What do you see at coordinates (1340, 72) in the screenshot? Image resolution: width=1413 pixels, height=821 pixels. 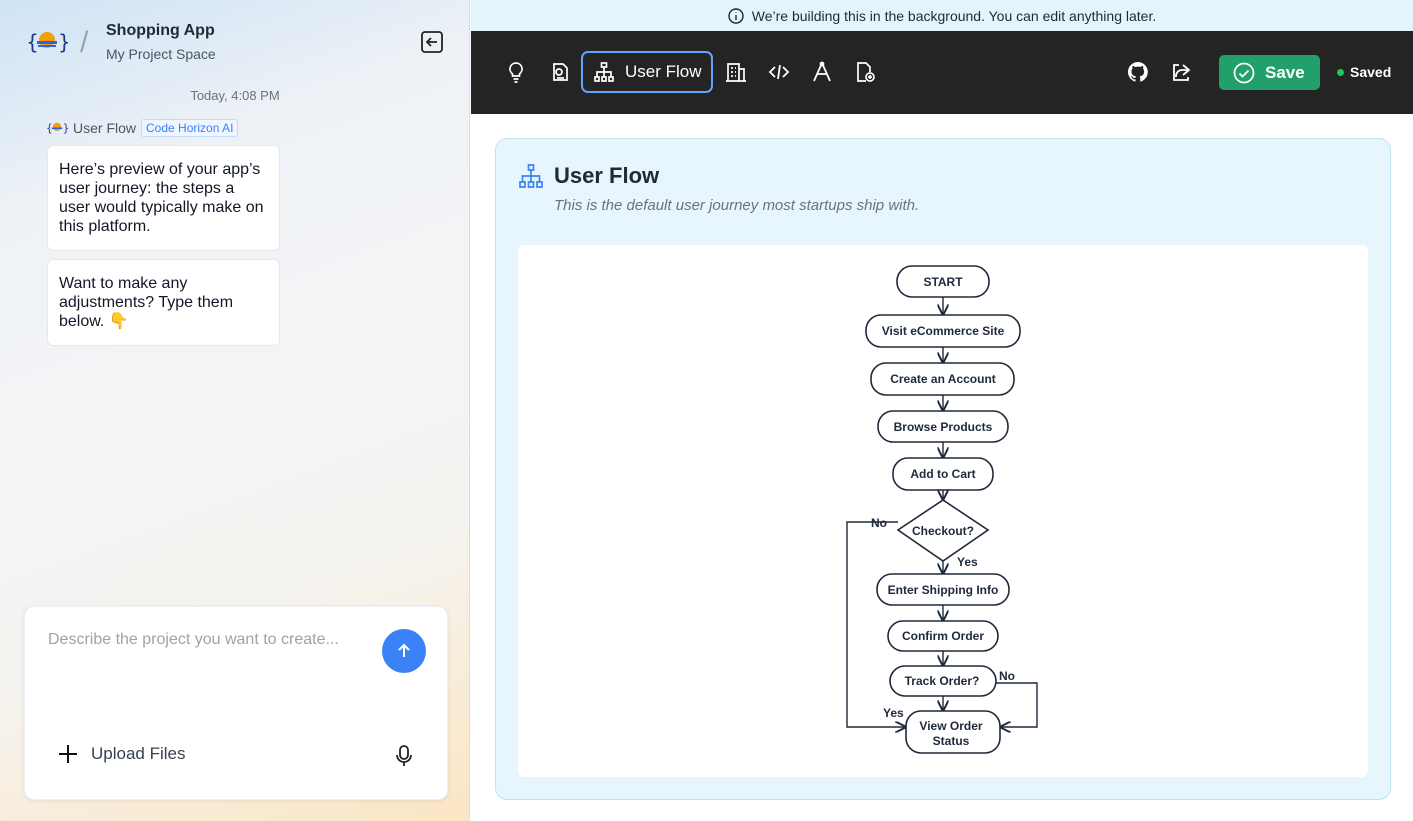 I see `status-dot` at bounding box center [1340, 72].